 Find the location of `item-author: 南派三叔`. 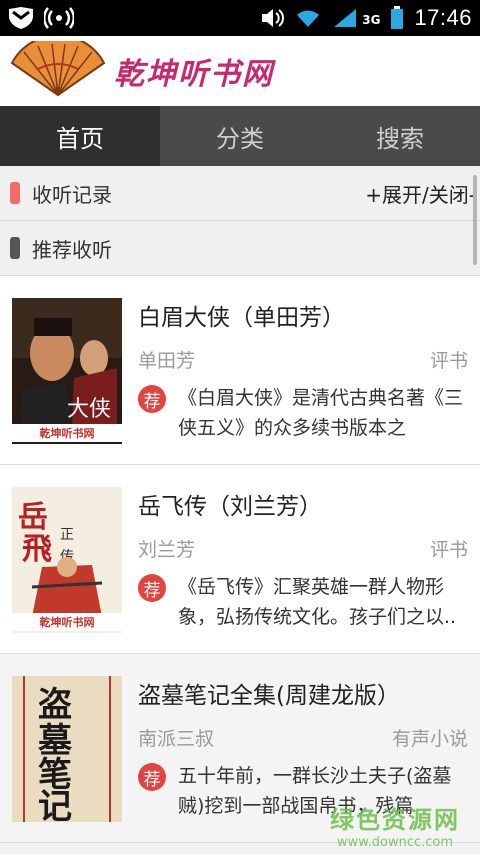

item-author: 南派三叔 is located at coordinates (176, 739).